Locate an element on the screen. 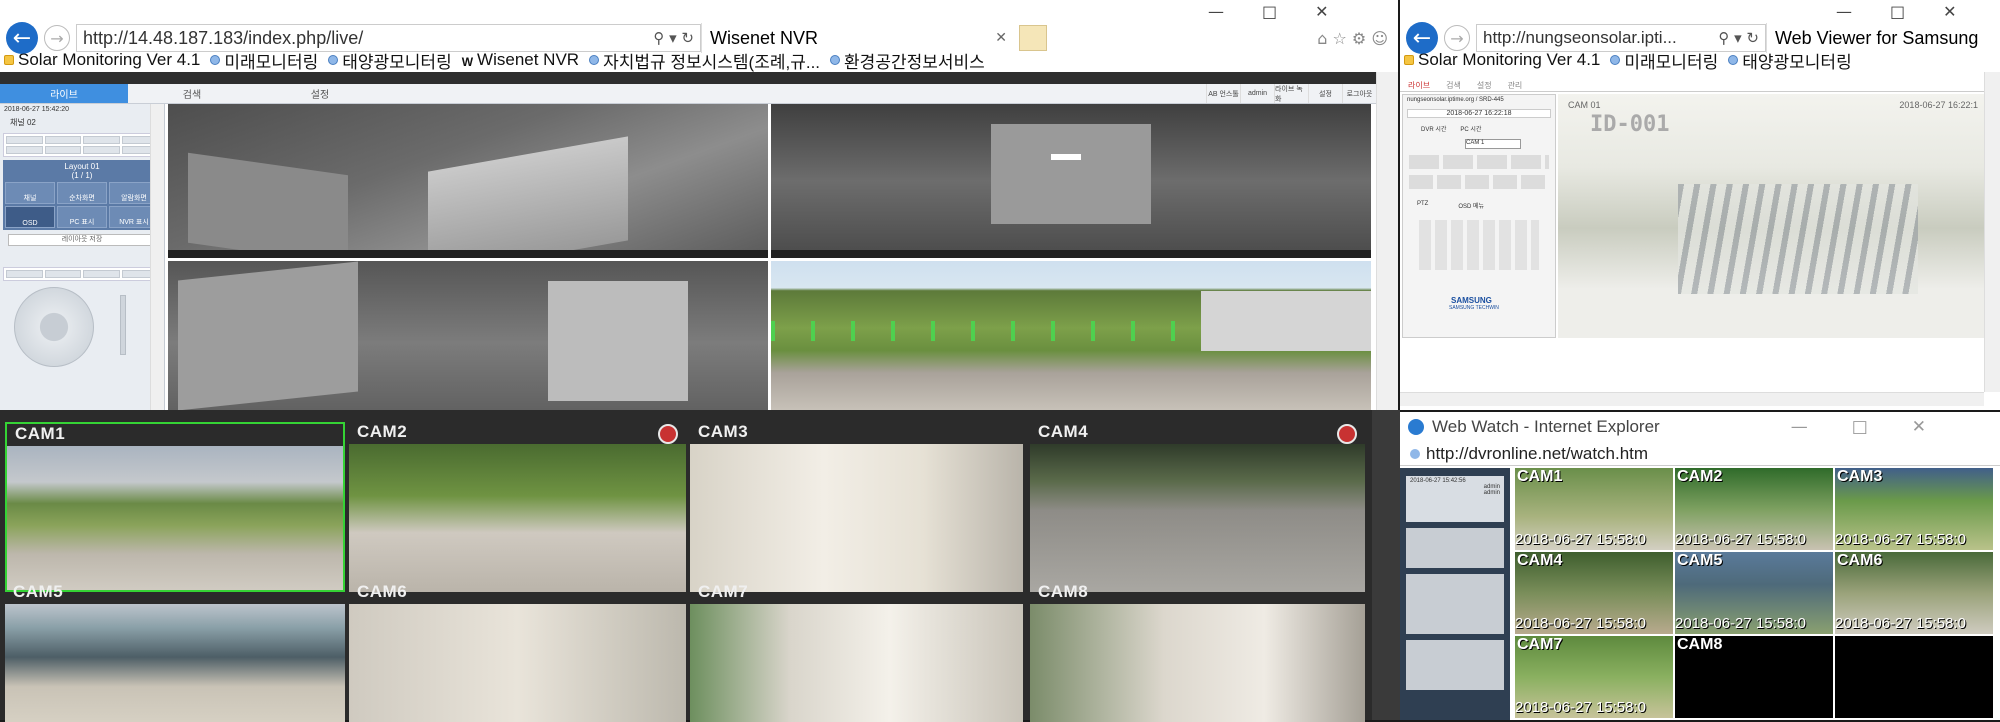 The height and width of the screenshot is (722, 2000). cabinet-shape is located at coordinates (528, 197).